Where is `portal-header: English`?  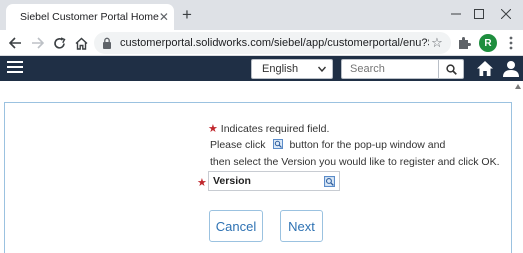
portal-header: English is located at coordinates (261, 68).